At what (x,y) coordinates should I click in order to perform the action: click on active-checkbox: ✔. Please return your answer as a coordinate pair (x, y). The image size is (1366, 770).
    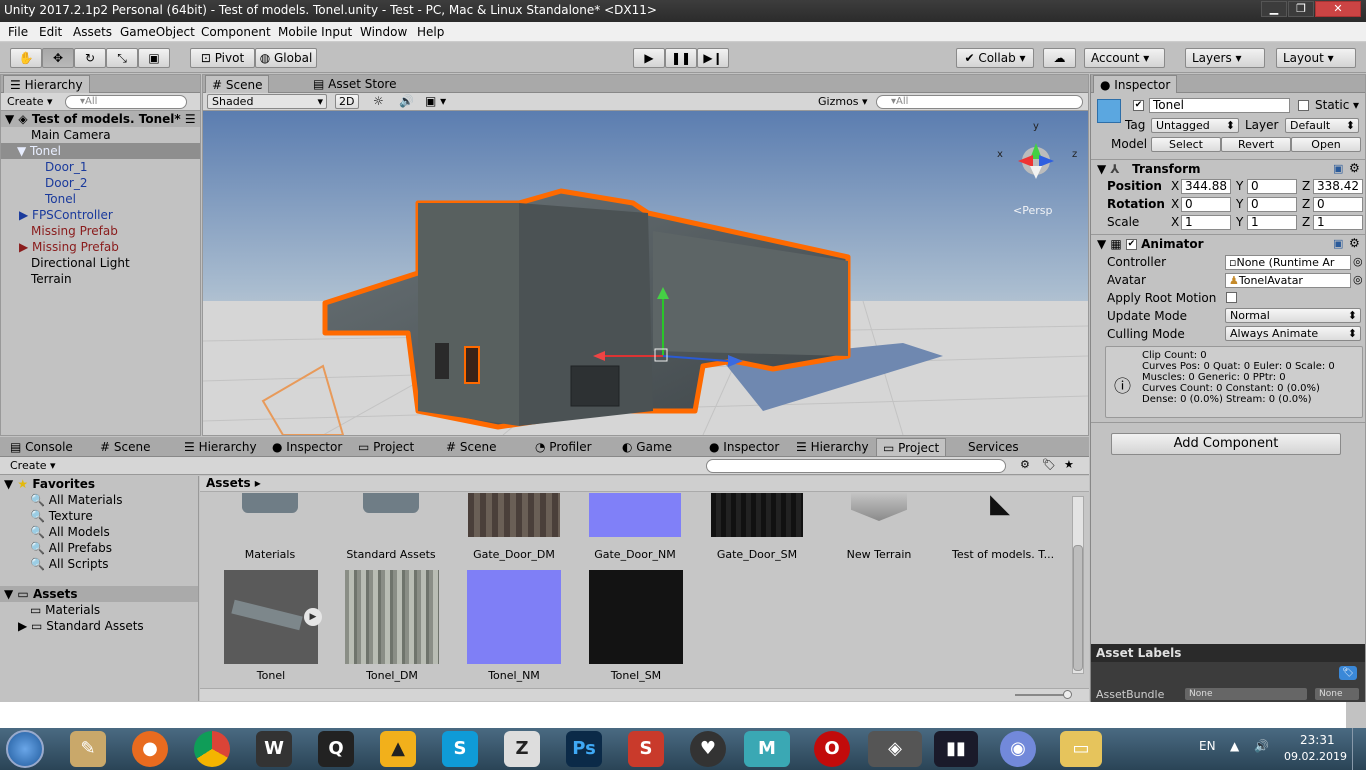
    Looking at the image, I should click on (1138, 105).